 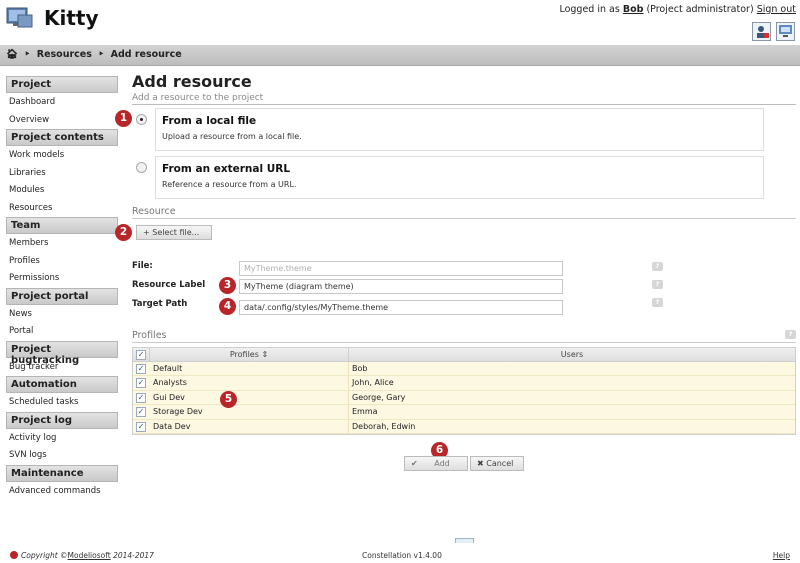 I want to click on users-cell: Bob, so click(x=360, y=368).